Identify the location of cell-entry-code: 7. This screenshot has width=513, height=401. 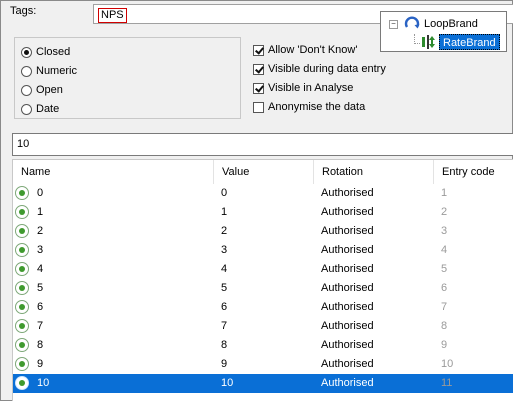
(444, 307).